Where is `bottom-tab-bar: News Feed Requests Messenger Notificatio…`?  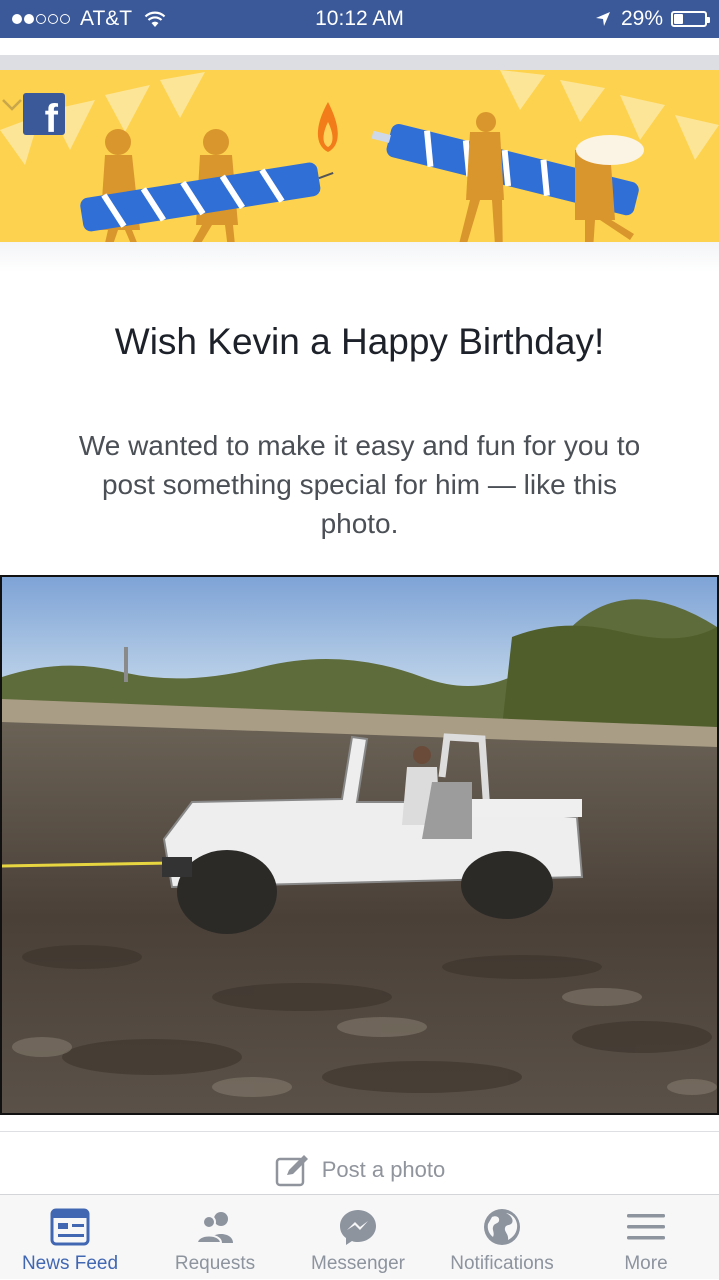 bottom-tab-bar: News Feed Requests Messenger Notificatio… is located at coordinates (359, 1236).